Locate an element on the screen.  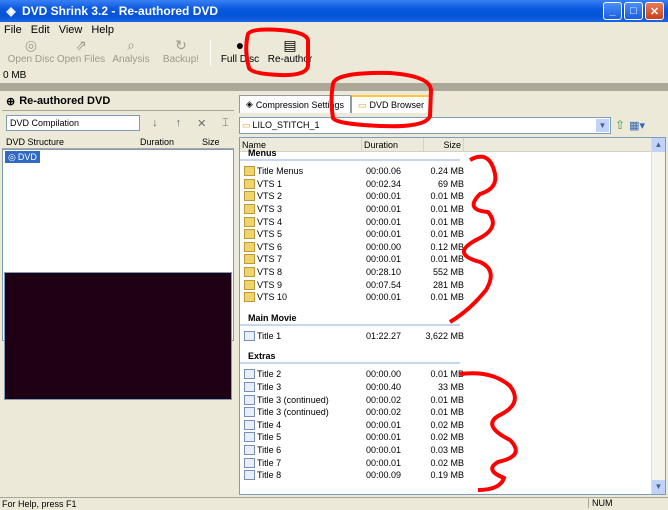
list-item: VTS 4 00:00.01 0.01 MB is located at coordinates (452, 221).